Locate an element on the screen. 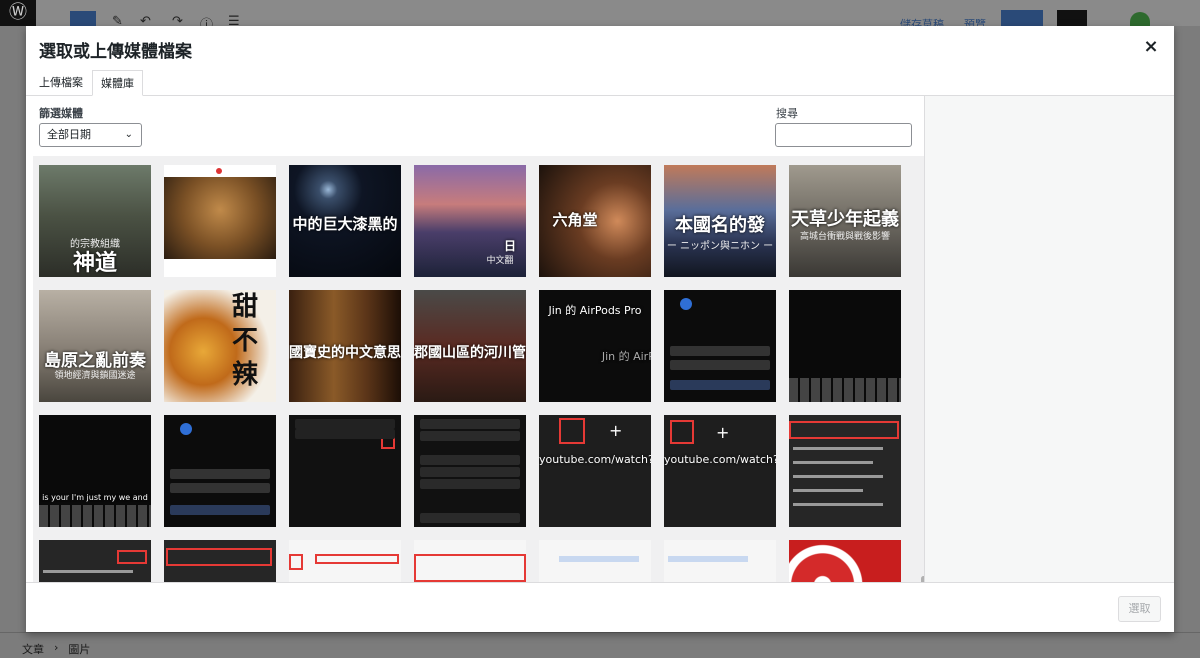  takoyaki-image is located at coordinates (220, 218).